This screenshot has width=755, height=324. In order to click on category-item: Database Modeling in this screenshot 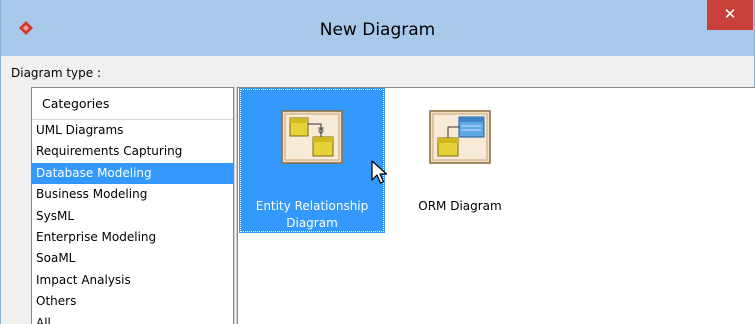, I will do `click(132, 173)`.